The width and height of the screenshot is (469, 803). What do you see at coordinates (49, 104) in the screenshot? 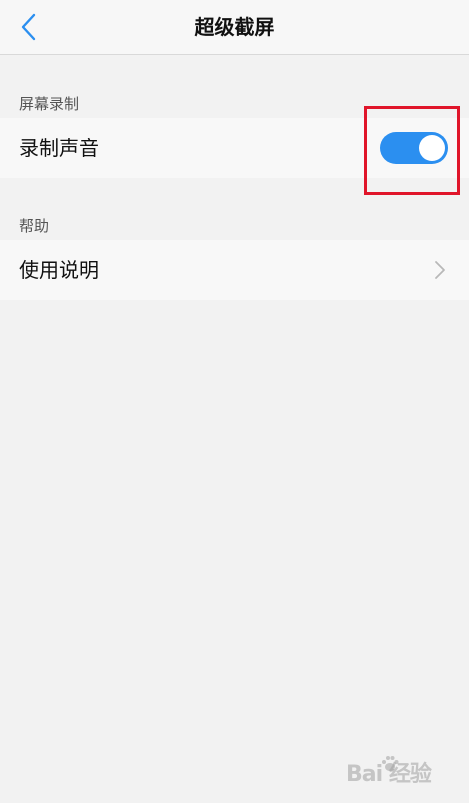
I see `section-label-screen-recording: 屏幕录制` at bounding box center [49, 104].